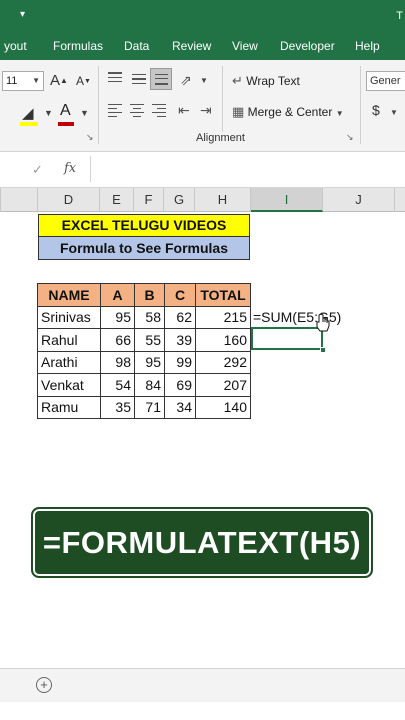 The height and width of the screenshot is (720, 405). Describe the element at coordinates (180, 362) in the screenshot. I see `cell: 99` at that location.